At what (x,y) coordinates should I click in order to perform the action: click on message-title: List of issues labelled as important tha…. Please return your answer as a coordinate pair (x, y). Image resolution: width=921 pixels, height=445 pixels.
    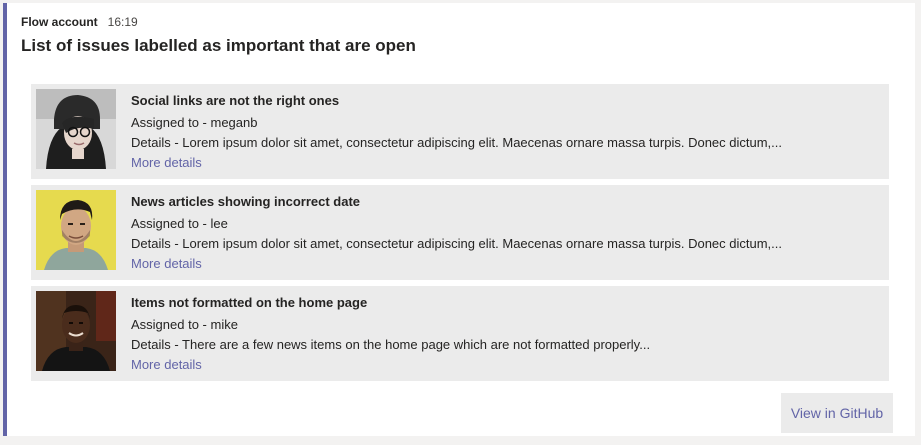
    Looking at the image, I should click on (218, 45).